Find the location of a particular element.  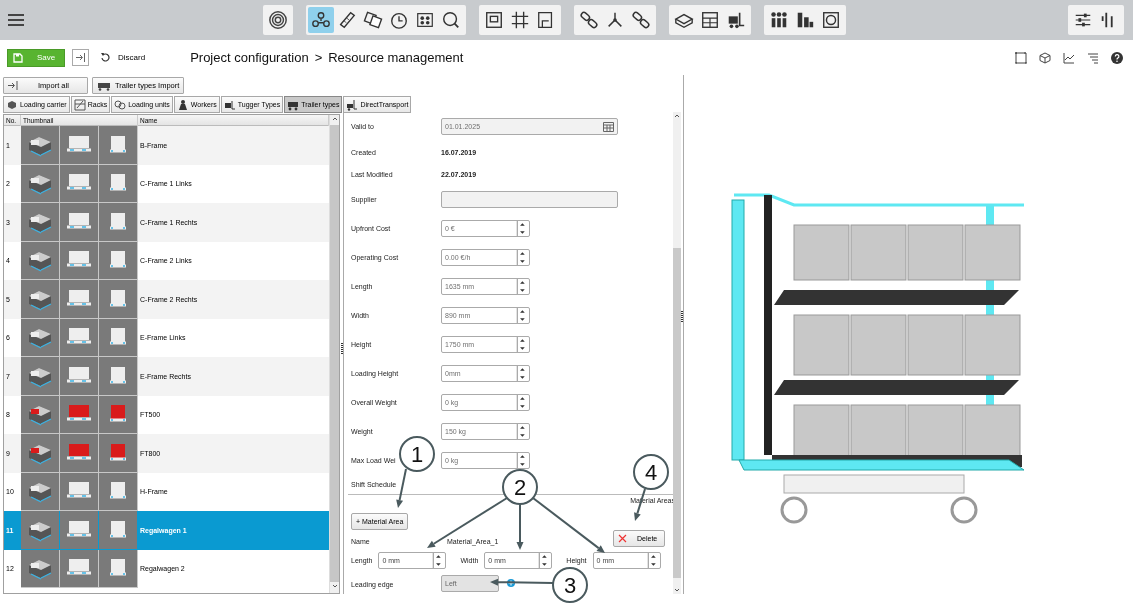

trailer-icon is located at coordinates (104, 85).